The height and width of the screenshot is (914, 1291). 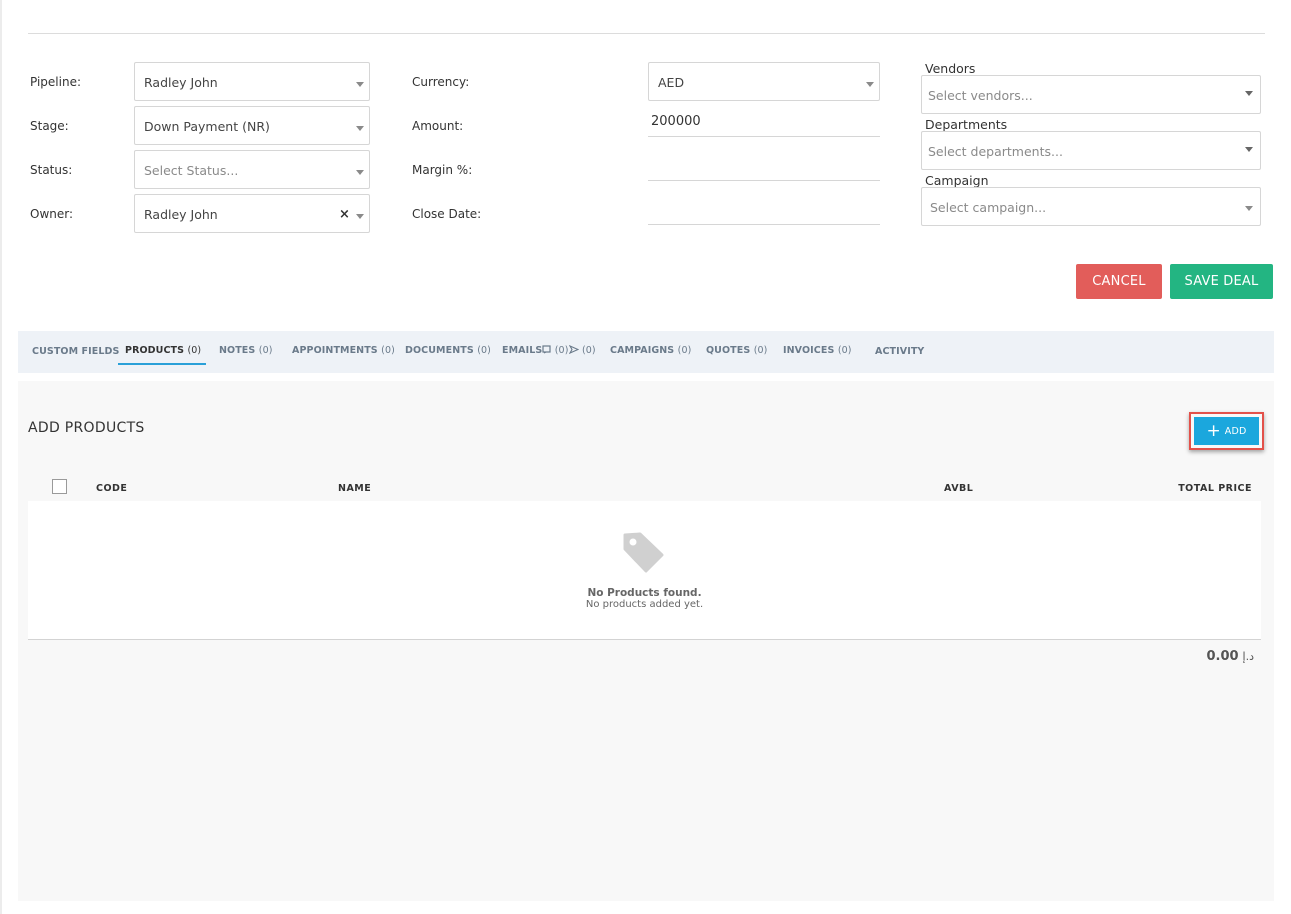 What do you see at coordinates (646, 33) in the screenshot?
I see `header-divider` at bounding box center [646, 33].